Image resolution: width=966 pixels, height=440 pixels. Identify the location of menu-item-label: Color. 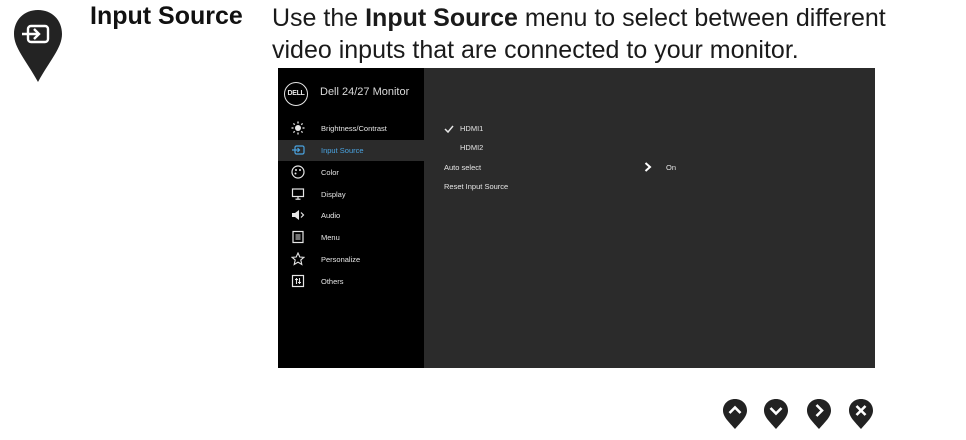
(330, 172).